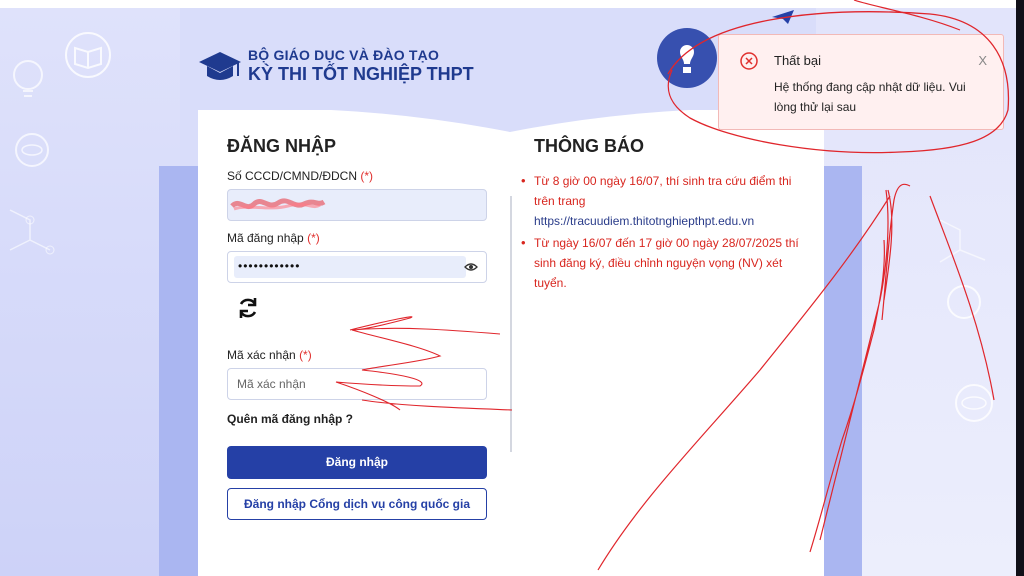 The height and width of the screenshot is (576, 1024). Describe the element at coordinates (512, 4) in the screenshot. I see `top-strip` at that location.